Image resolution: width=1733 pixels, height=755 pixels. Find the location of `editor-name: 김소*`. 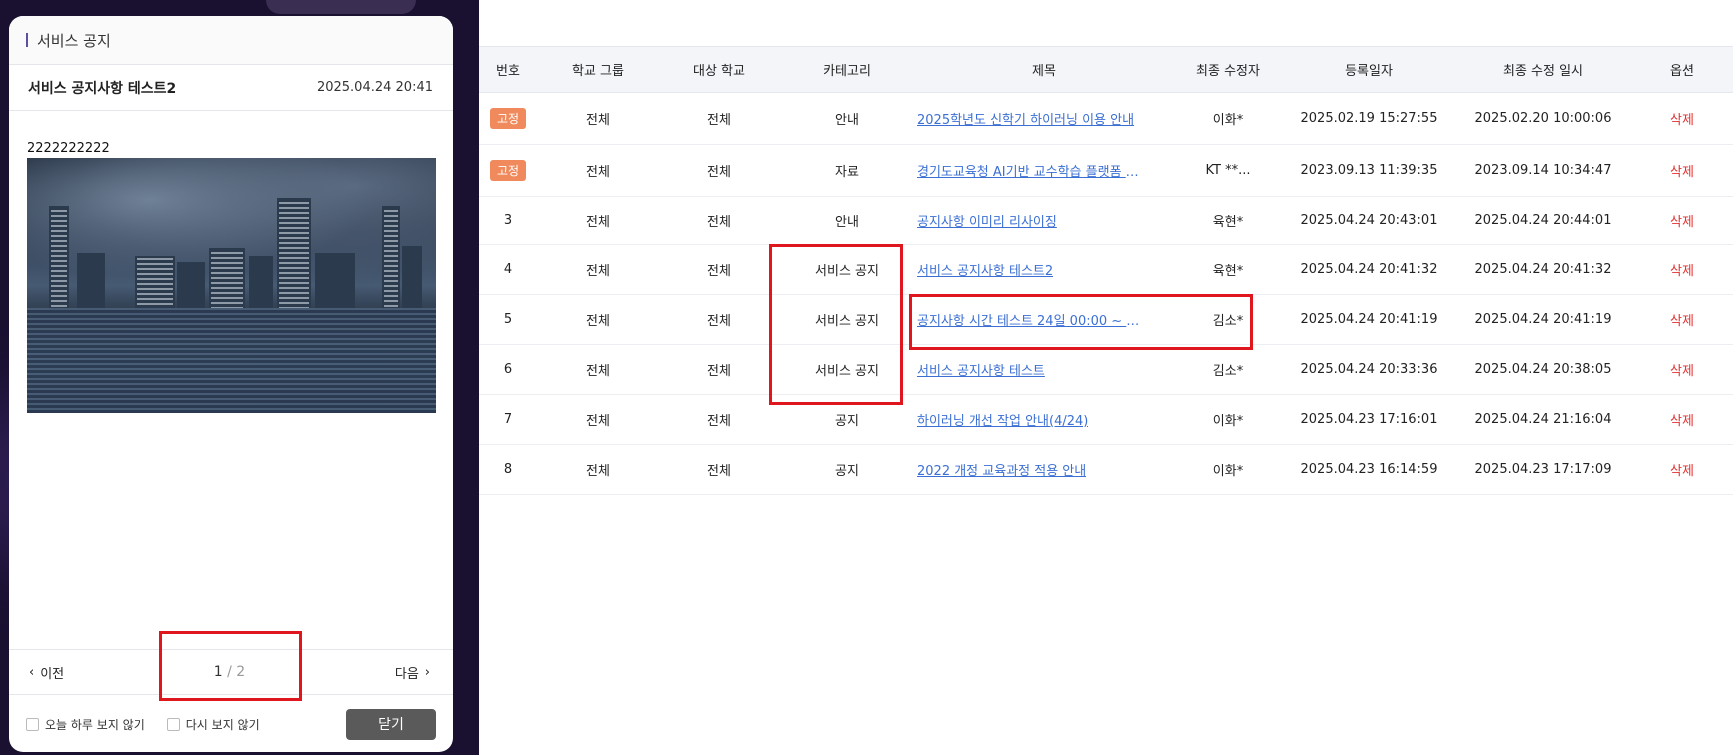

editor-name: 김소* is located at coordinates (1228, 321).